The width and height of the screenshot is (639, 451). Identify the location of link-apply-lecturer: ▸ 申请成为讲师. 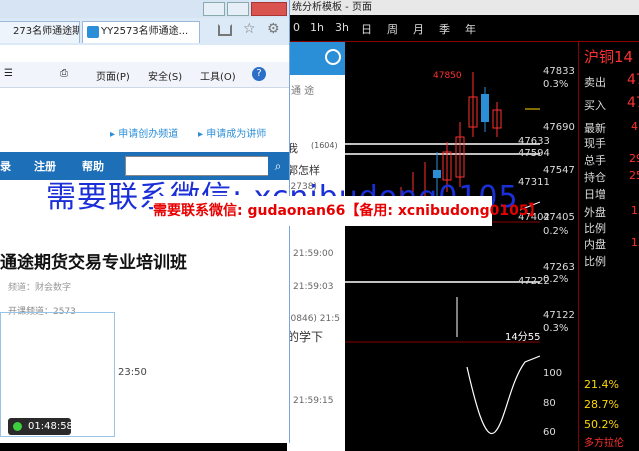
(232, 132).